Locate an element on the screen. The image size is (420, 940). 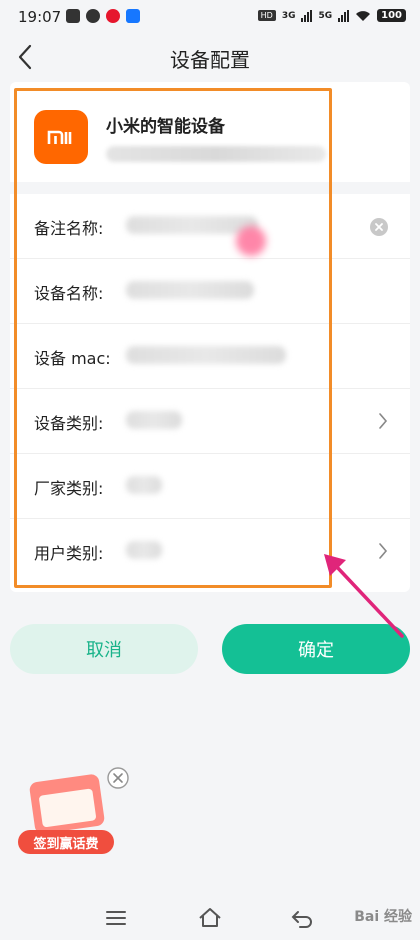
page-header: 设备配置 is located at coordinates (210, 57).